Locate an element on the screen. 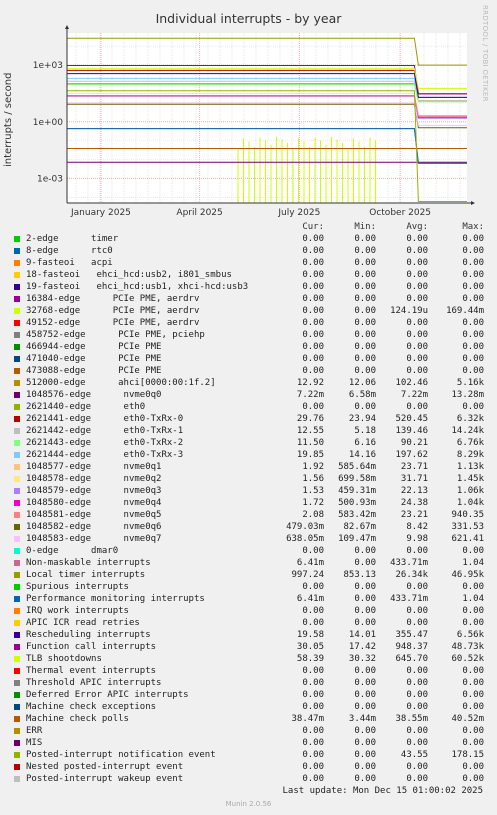 The height and width of the screenshot is (815, 497). legend-series-name: 1048576-edge nvme0q0 is located at coordinates (94, 395).